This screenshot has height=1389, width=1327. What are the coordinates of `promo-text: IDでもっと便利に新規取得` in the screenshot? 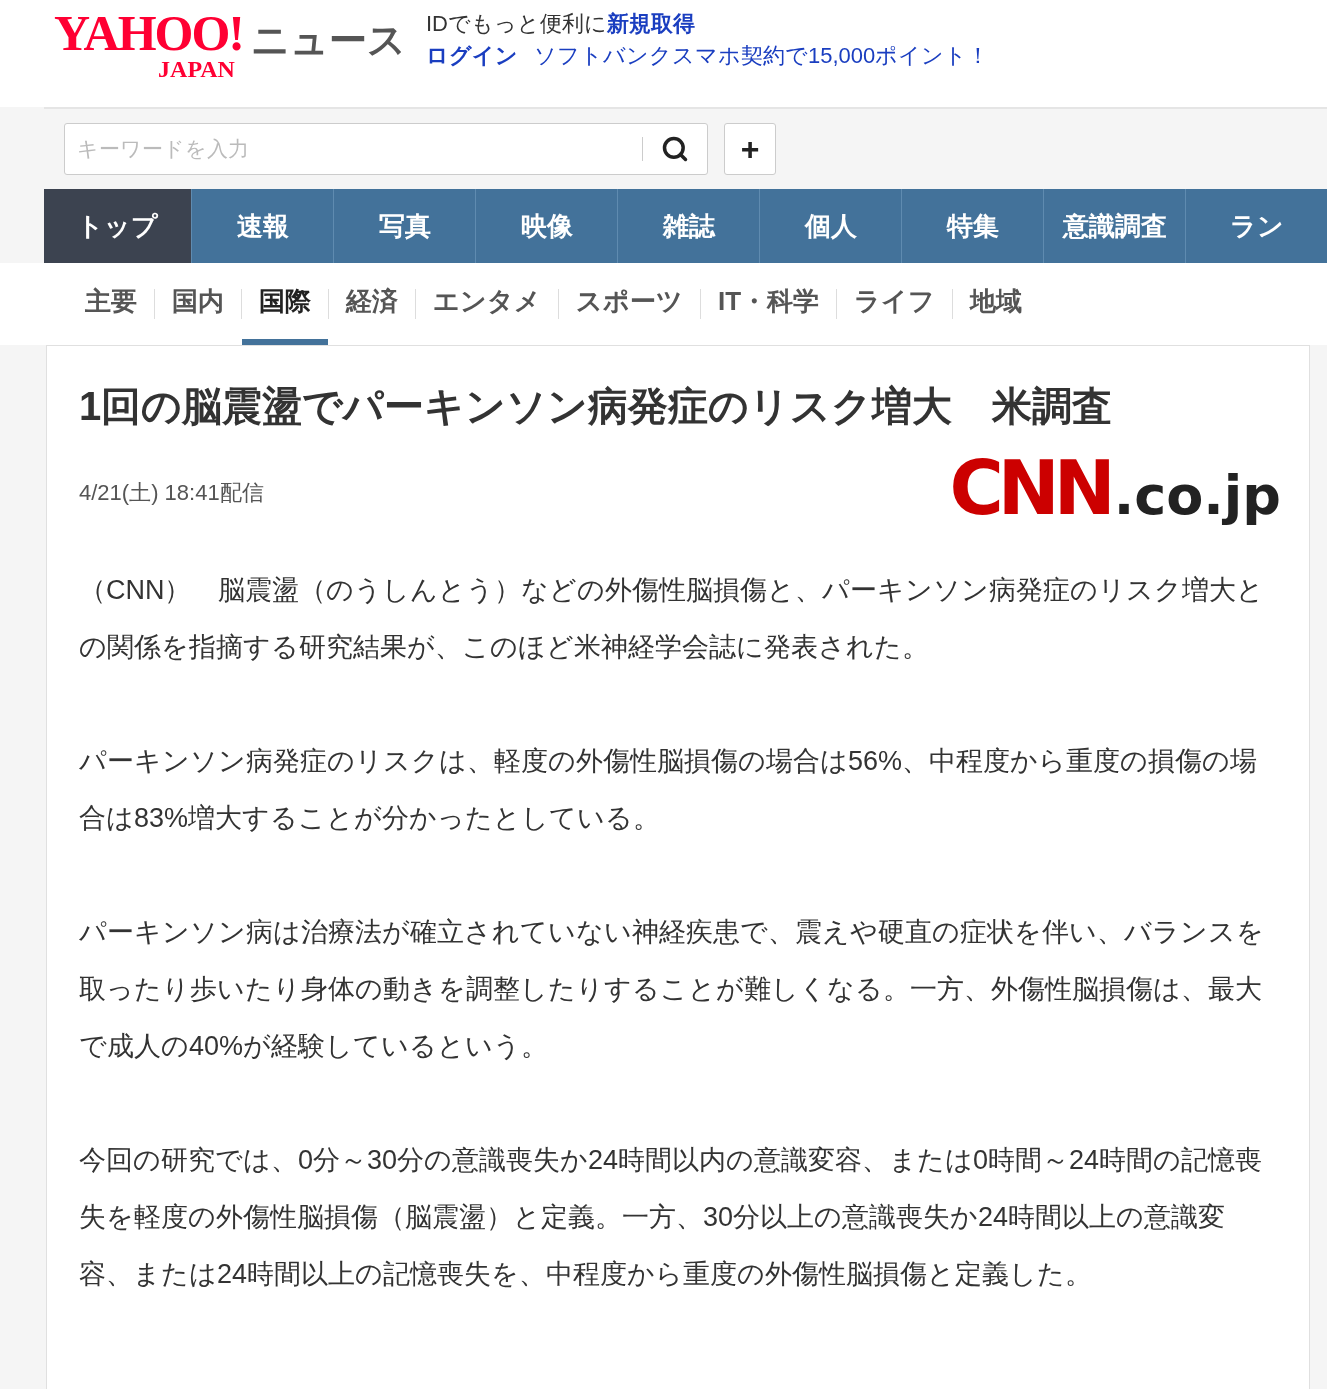 It's located at (560, 24).